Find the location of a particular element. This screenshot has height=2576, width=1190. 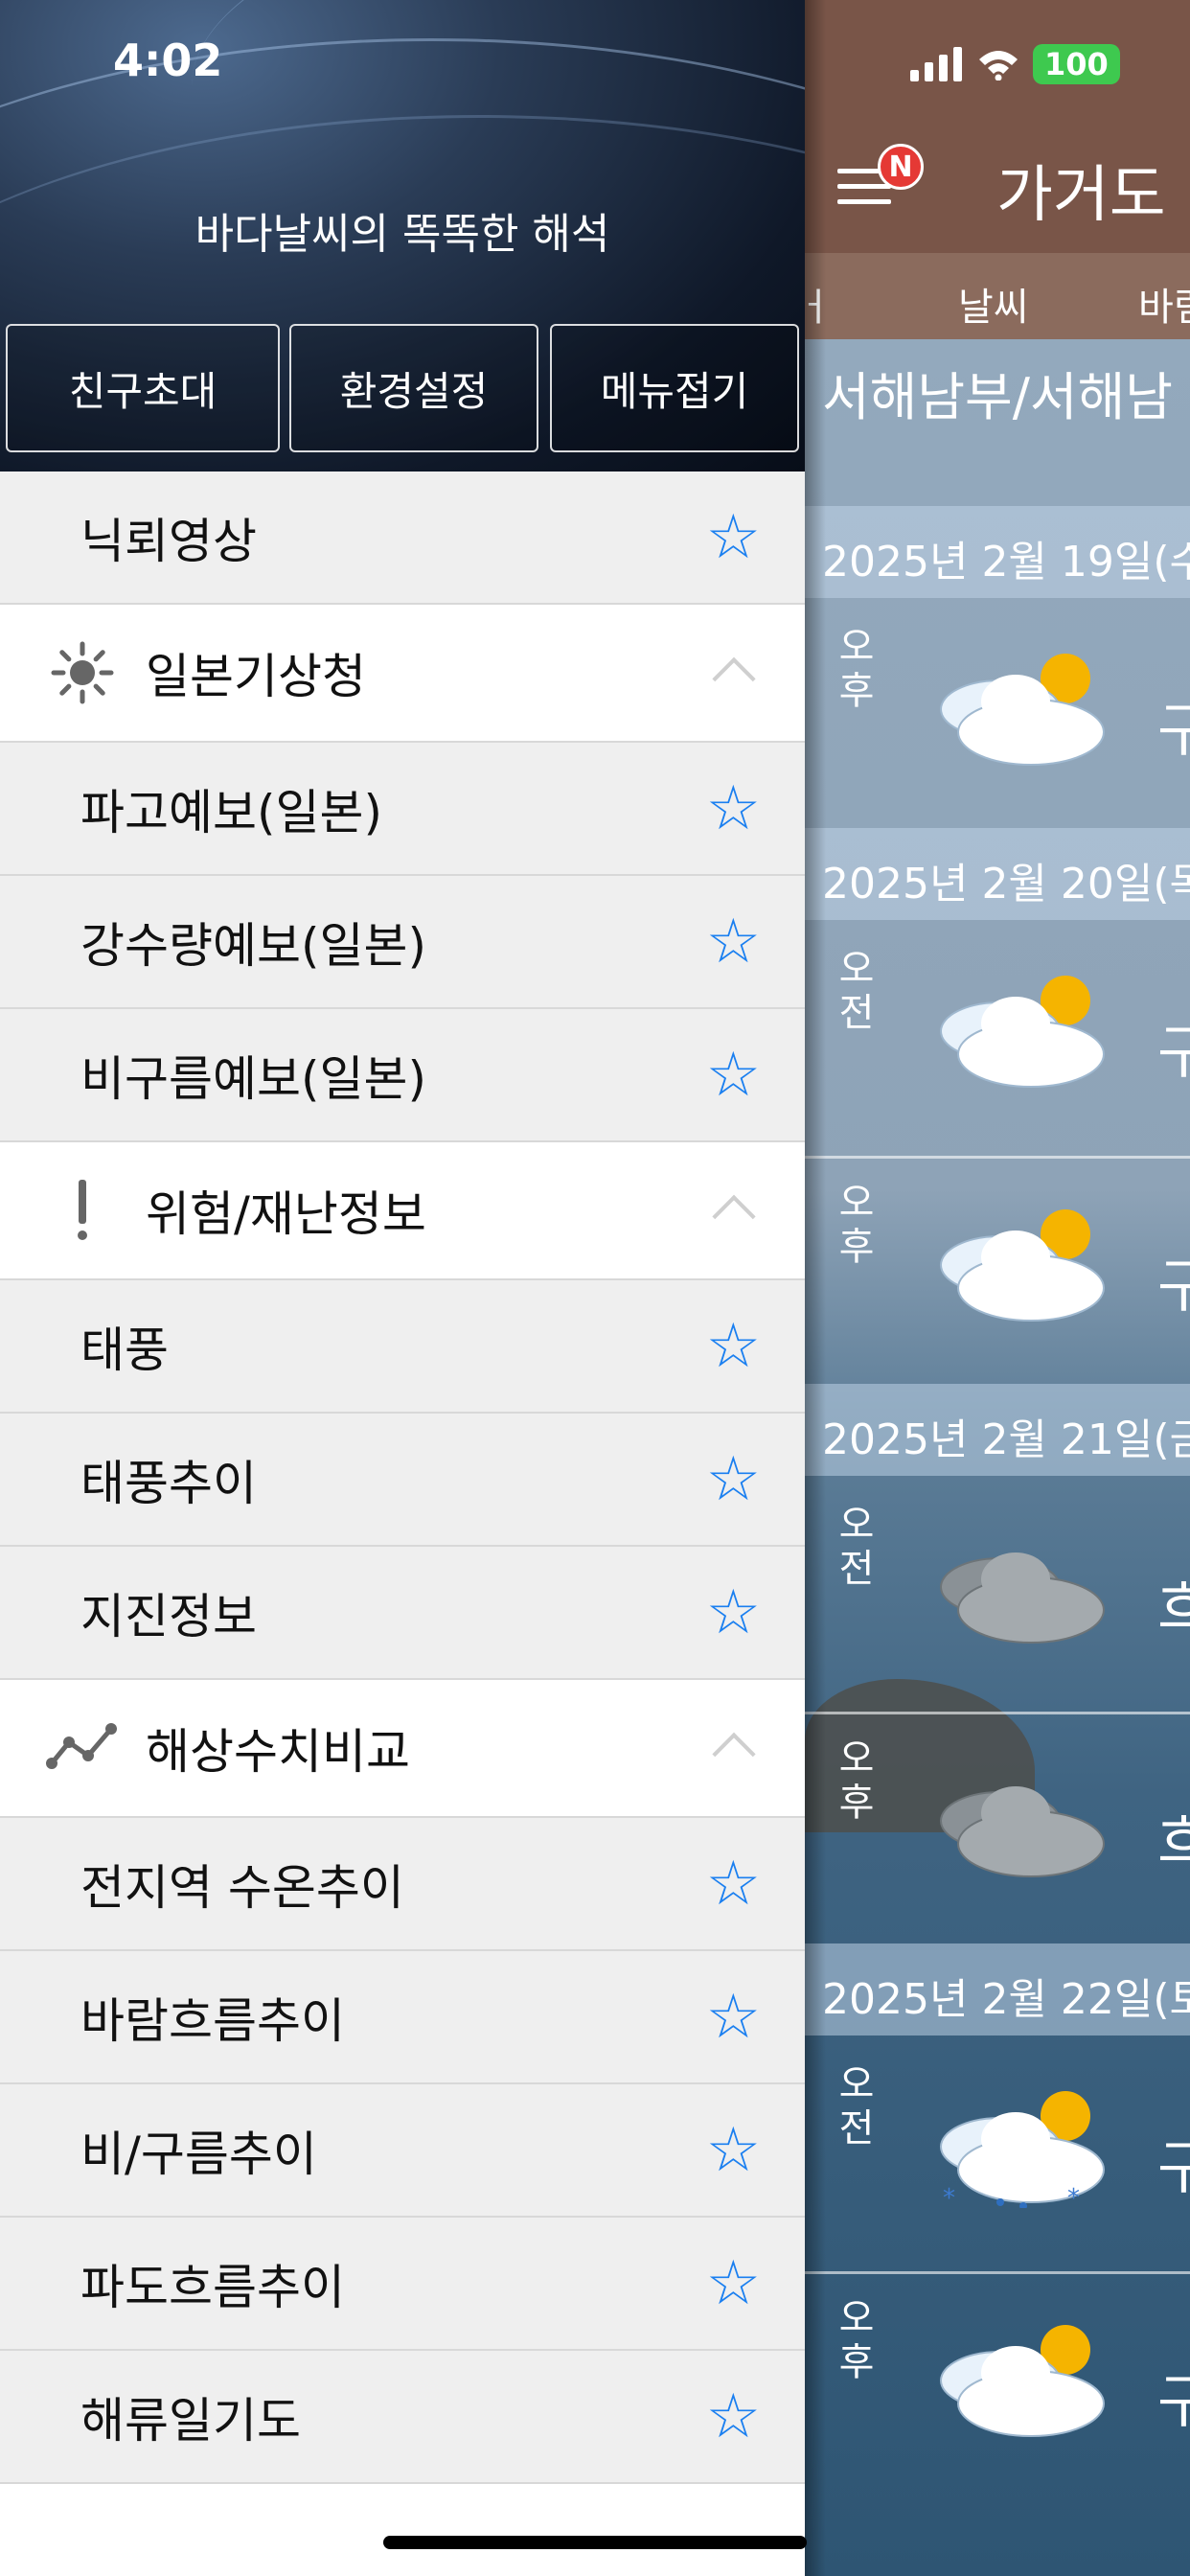

menu-item: 태풍추이 ☆ is located at coordinates (403, 1480).